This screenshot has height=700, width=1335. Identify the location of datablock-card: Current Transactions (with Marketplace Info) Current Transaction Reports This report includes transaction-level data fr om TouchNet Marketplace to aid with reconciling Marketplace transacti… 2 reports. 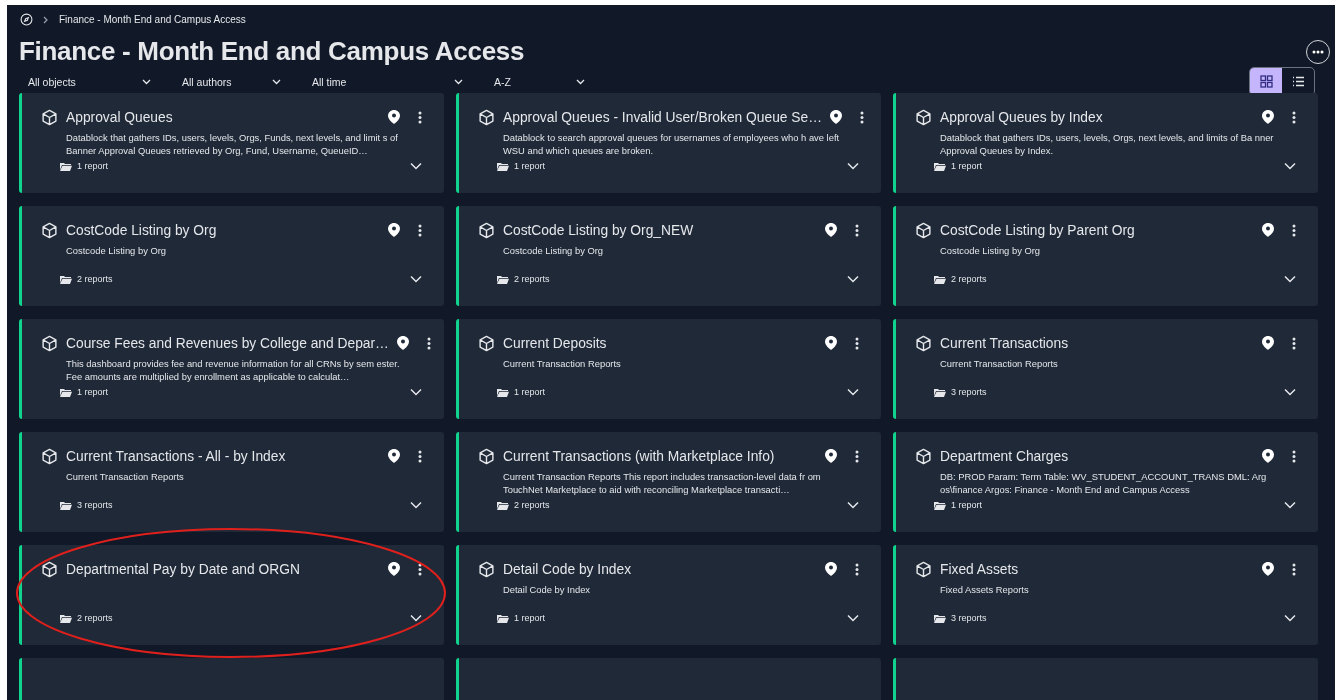
(668, 482).